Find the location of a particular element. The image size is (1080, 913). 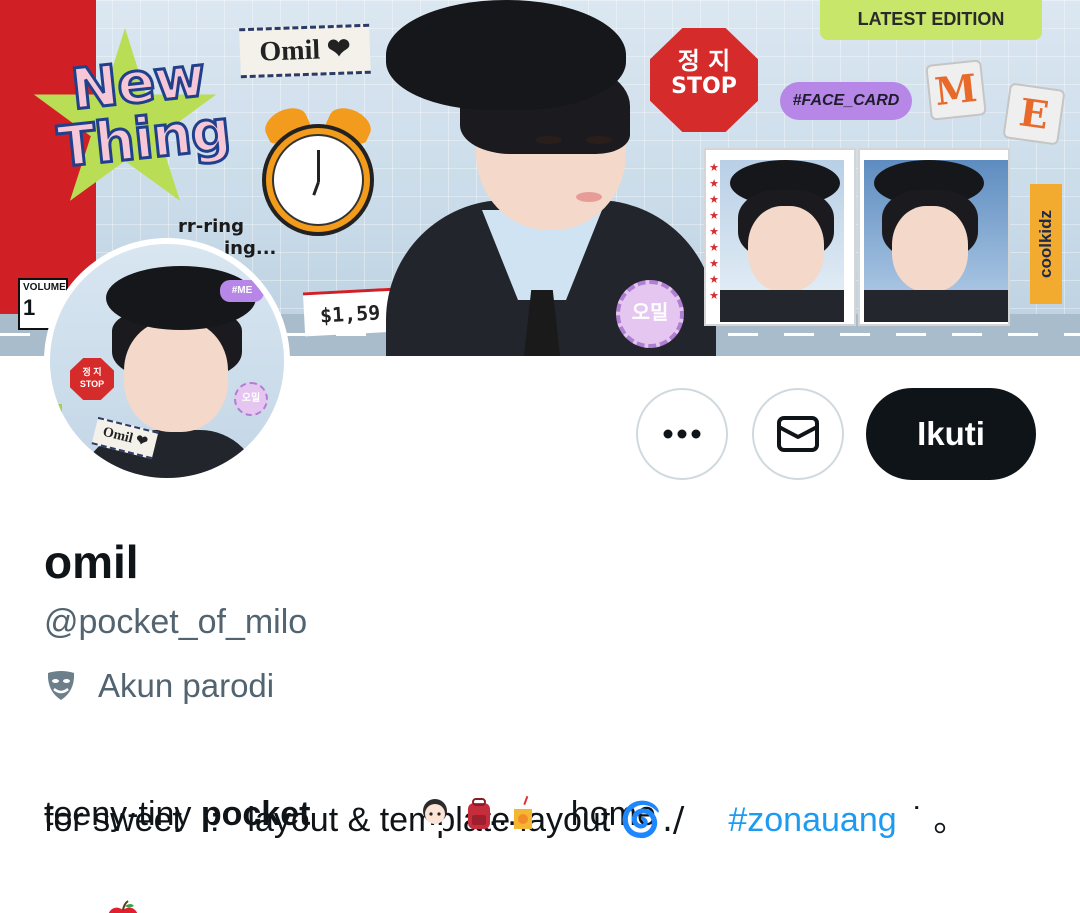

girl-emoji-icon is located at coordinates (404, 786).